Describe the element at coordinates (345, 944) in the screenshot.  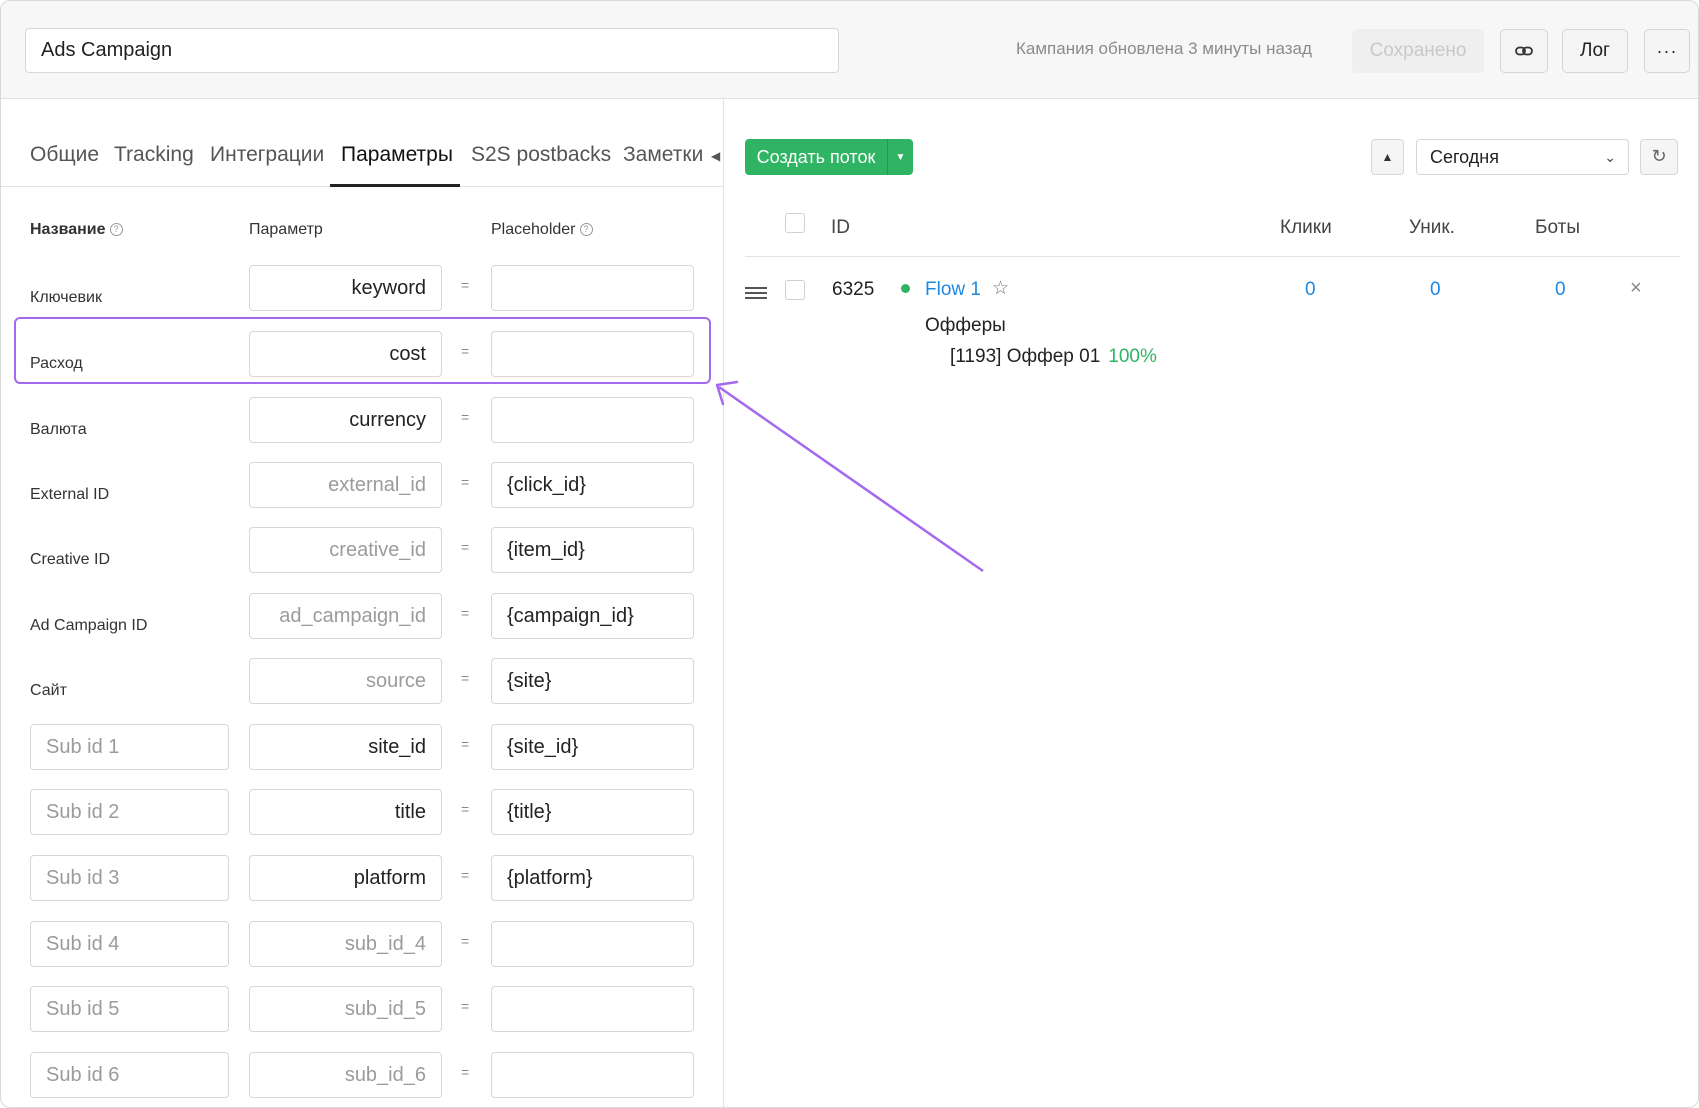
I see `parameter-input: sub_id_4` at that location.